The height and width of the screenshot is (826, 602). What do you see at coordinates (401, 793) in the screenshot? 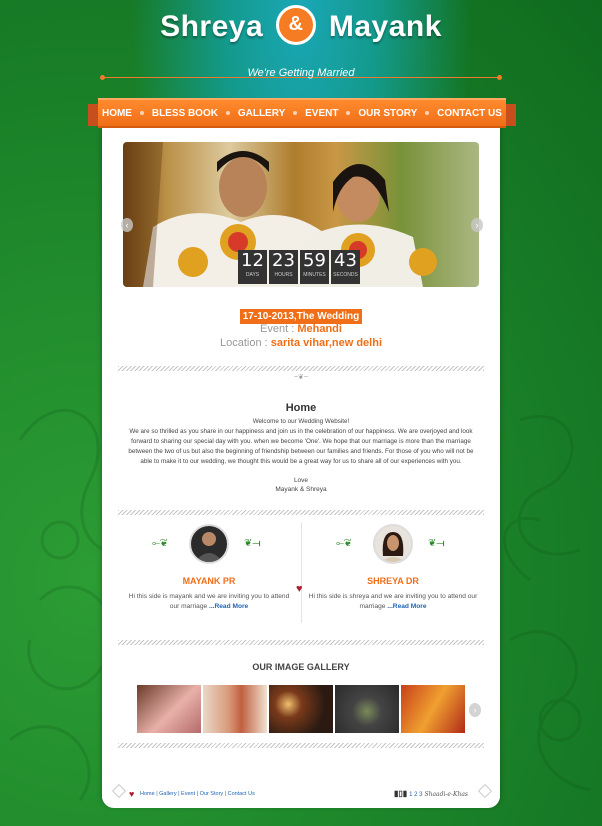
I see `bar-chart-icon: ▮▯▮` at bounding box center [401, 793].